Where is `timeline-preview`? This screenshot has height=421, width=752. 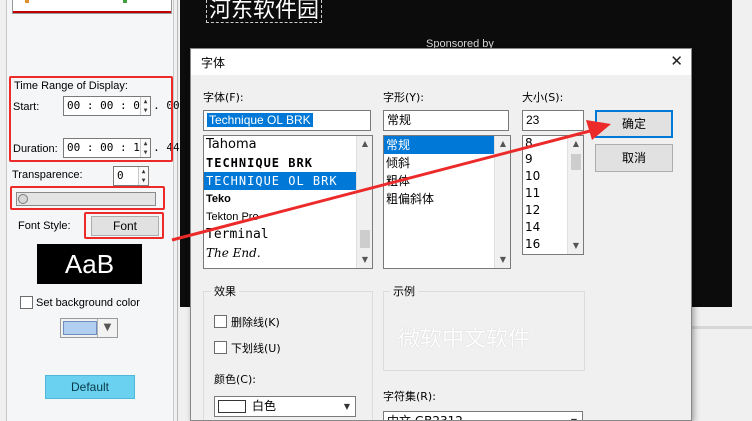
timeline-preview is located at coordinates (92, 7).